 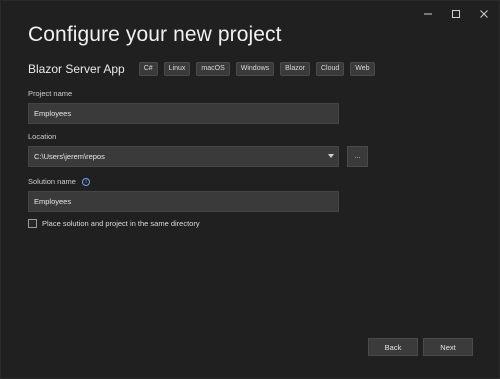 I want to click on next-button: Next, so click(x=448, y=347).